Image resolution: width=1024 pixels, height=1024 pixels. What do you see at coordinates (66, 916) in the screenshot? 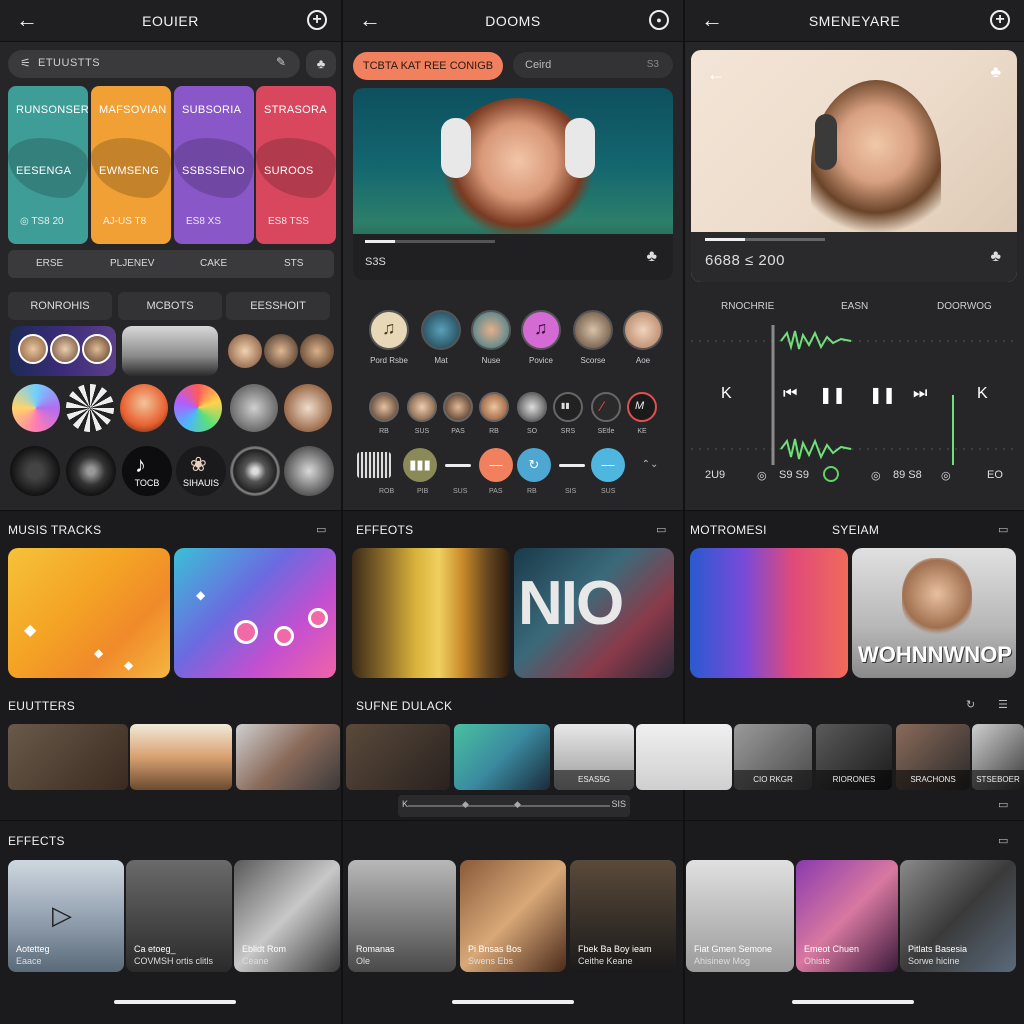
I see `effect-card: ▷ Aotetteg Eaace` at bounding box center [66, 916].